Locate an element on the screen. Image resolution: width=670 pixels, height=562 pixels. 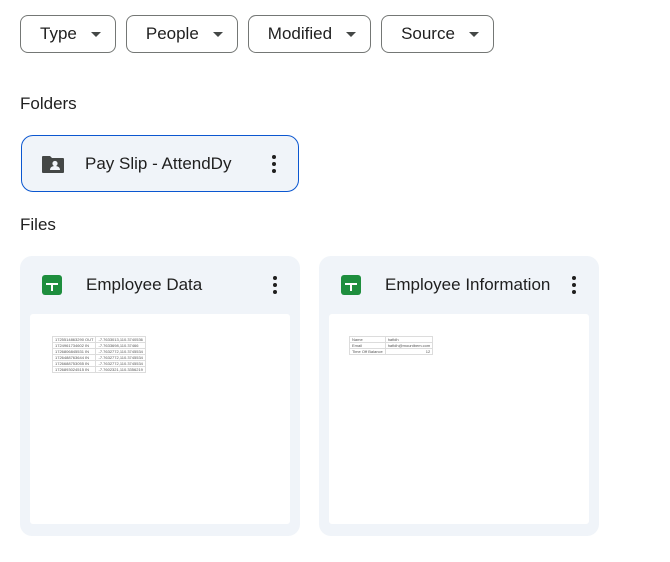
table-cell: 1726893024515 IN is located at coordinates (74, 369).